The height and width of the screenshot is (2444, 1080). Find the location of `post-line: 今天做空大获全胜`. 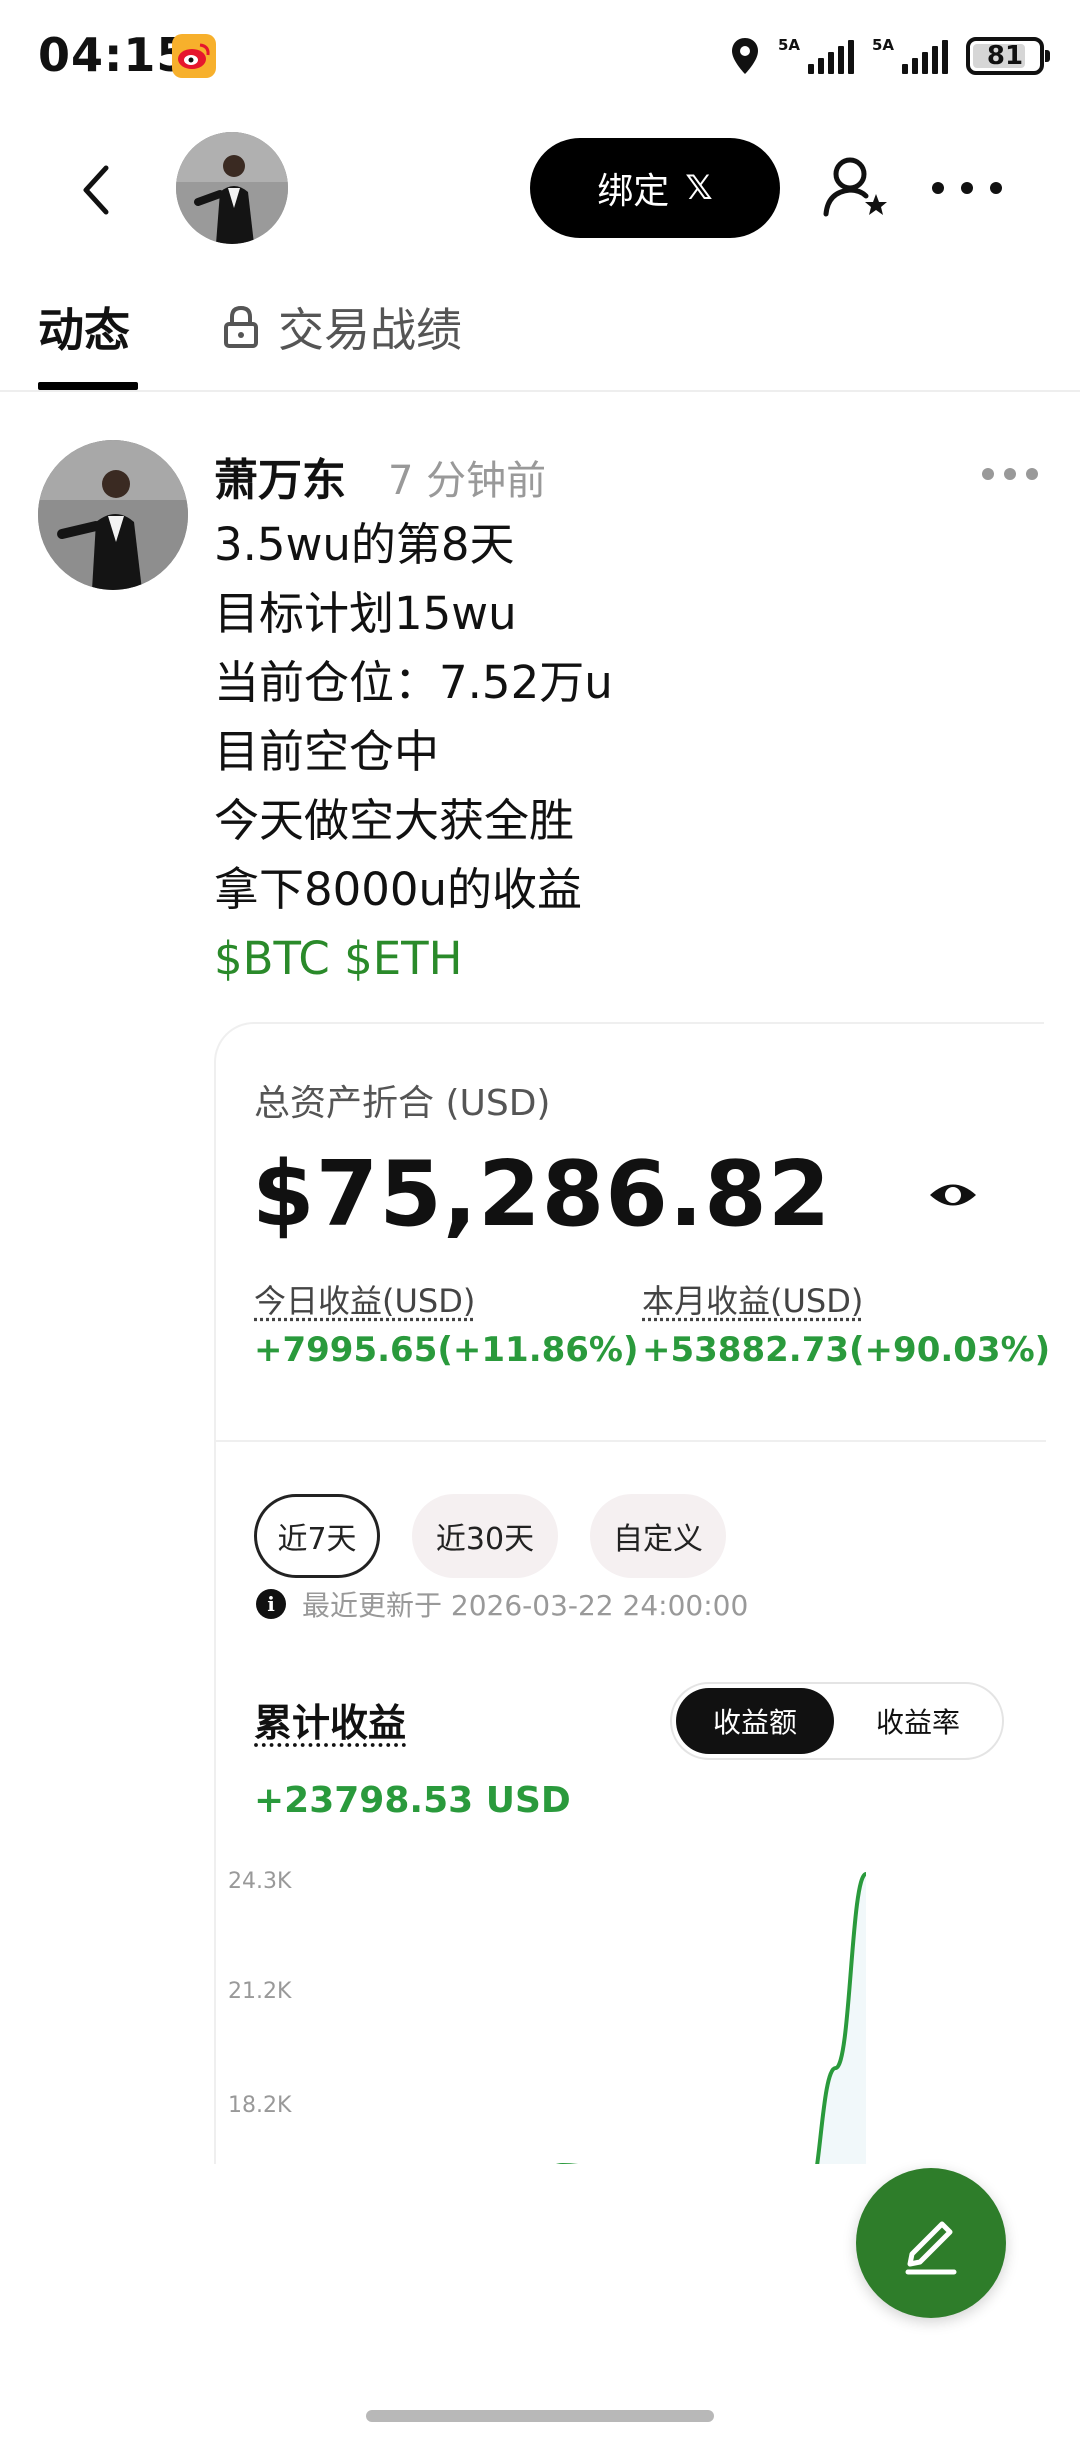

post-line: 今天做空大获全胜 is located at coordinates (394, 820).